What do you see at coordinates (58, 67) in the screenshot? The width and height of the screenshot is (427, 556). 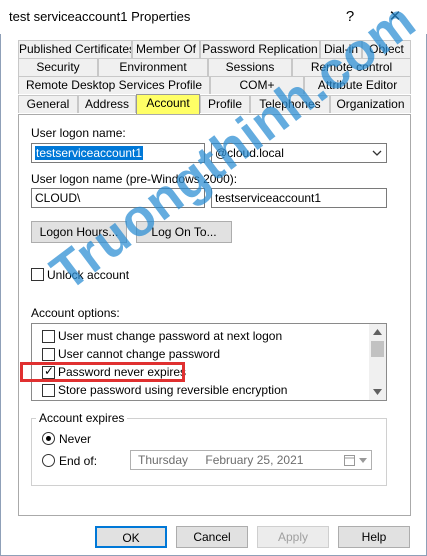 I see `tab-security: Security` at bounding box center [58, 67].